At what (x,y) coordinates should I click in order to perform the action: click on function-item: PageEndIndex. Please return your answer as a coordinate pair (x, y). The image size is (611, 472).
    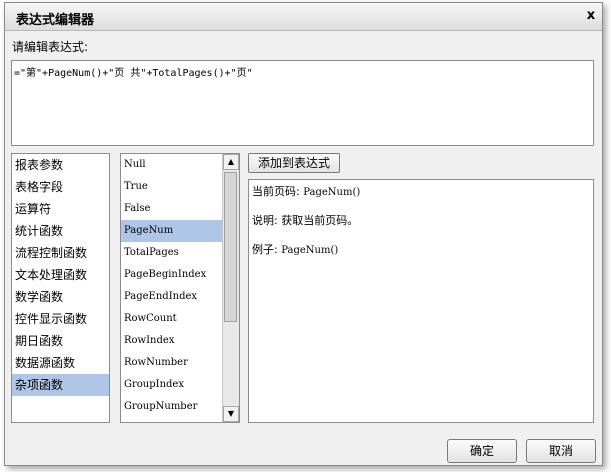
    Looking at the image, I should click on (172, 297).